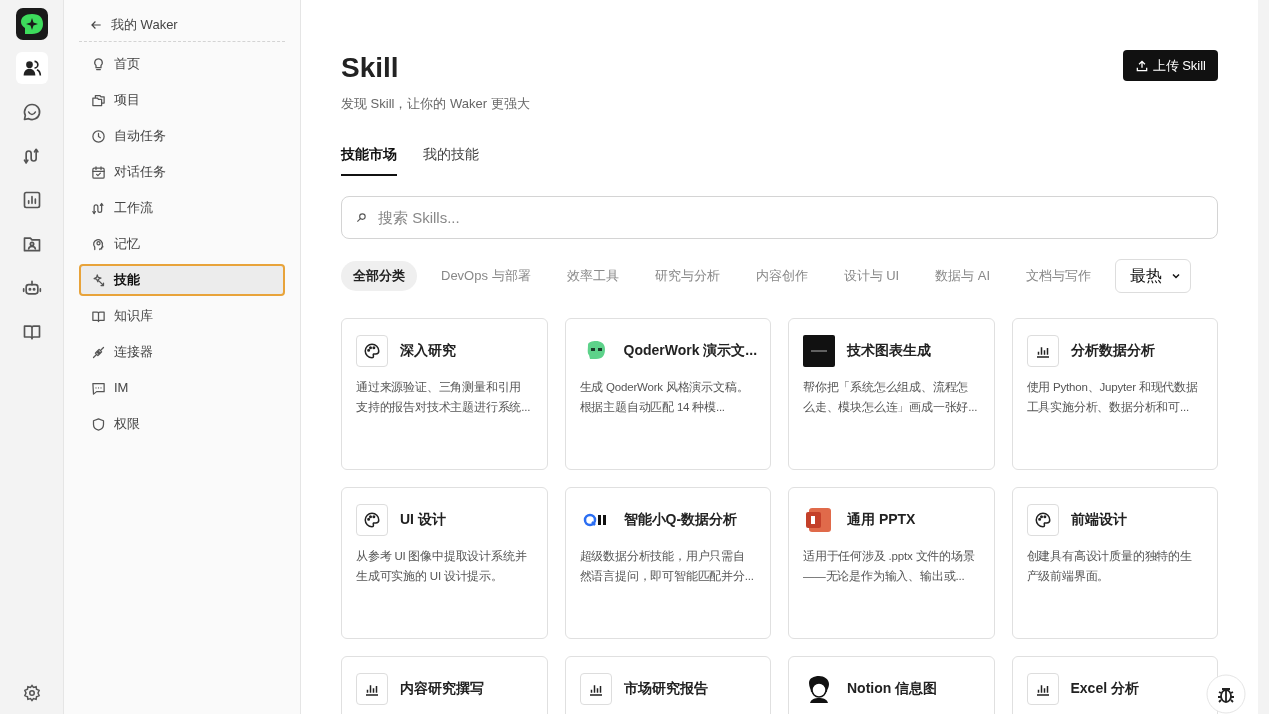 Image resolution: width=1269 pixels, height=714 pixels. What do you see at coordinates (881, 519) in the screenshot?
I see `card-title: 通用 PPTX` at bounding box center [881, 519].